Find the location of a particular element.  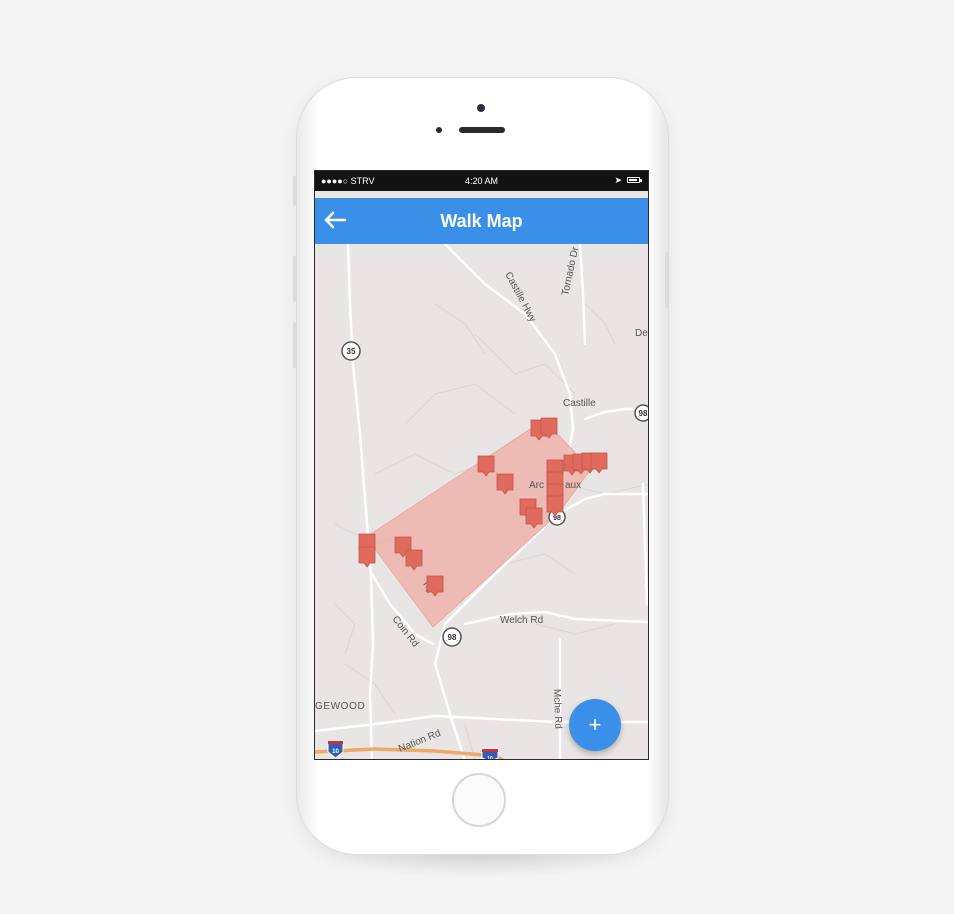

route-shield: 35 is located at coordinates (351, 351).